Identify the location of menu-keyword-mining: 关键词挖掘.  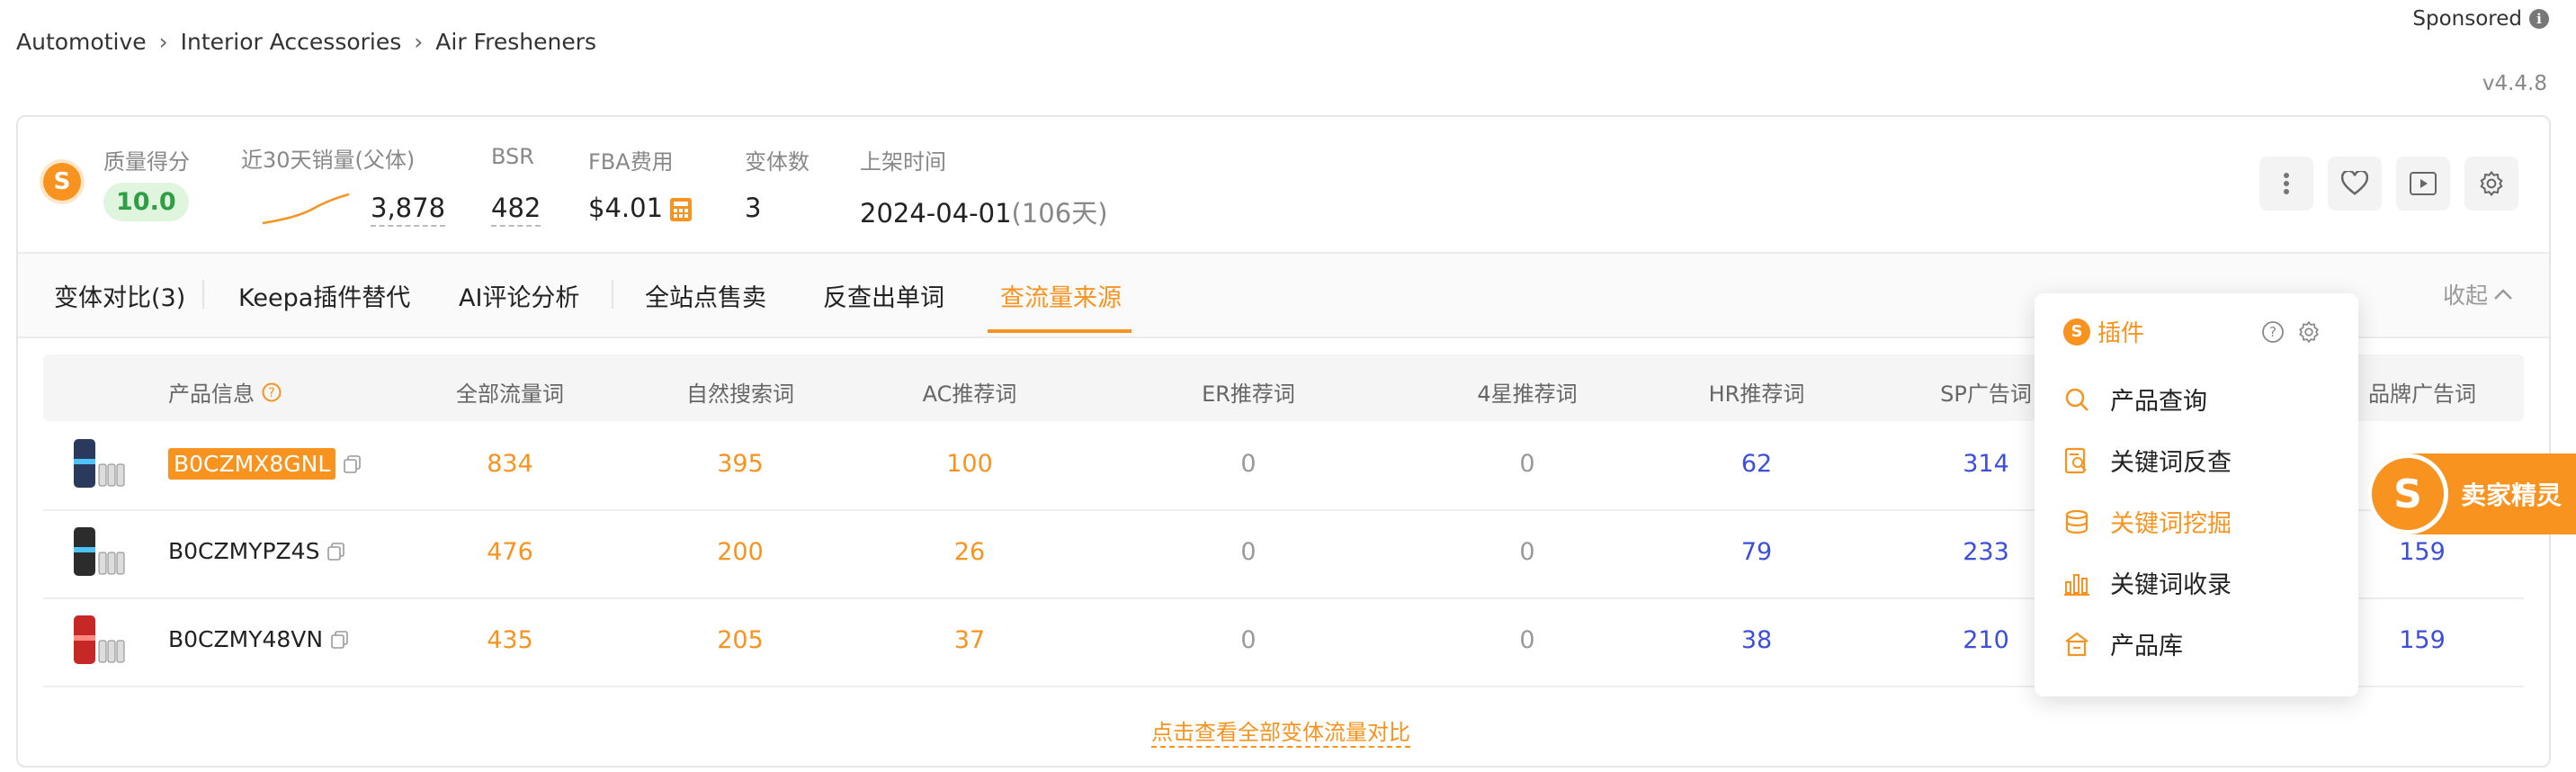
(2147, 521).